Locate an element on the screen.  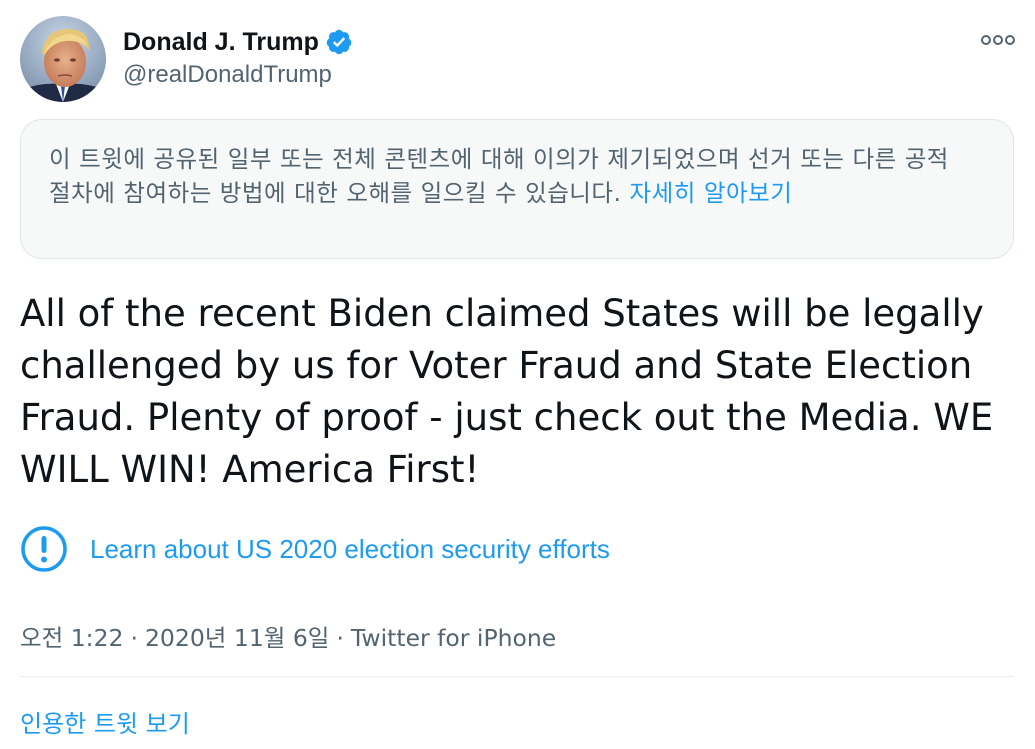
view-quote-tweets-link: 인용한 트윗 보기 is located at coordinates (105, 721).